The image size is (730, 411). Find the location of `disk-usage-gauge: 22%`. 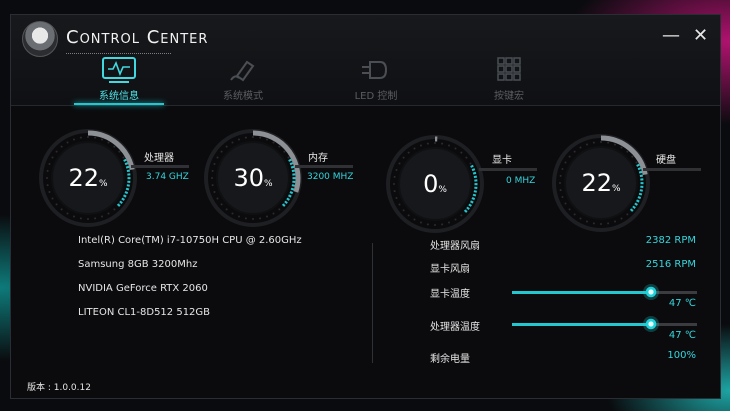

disk-usage-gauge: 22% is located at coordinates (601, 183).